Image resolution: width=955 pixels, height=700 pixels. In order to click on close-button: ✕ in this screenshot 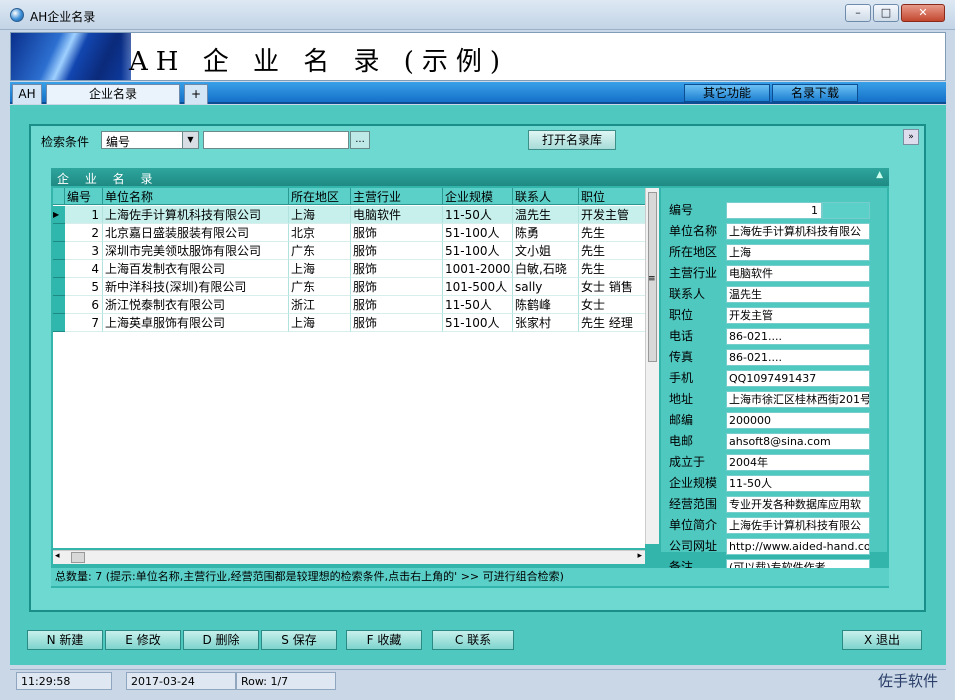, I will do `click(923, 13)`.